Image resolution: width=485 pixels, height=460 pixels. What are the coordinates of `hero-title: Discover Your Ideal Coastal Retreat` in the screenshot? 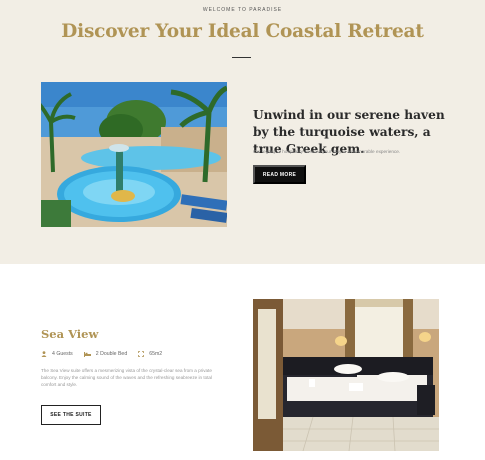 It's located at (242, 31).